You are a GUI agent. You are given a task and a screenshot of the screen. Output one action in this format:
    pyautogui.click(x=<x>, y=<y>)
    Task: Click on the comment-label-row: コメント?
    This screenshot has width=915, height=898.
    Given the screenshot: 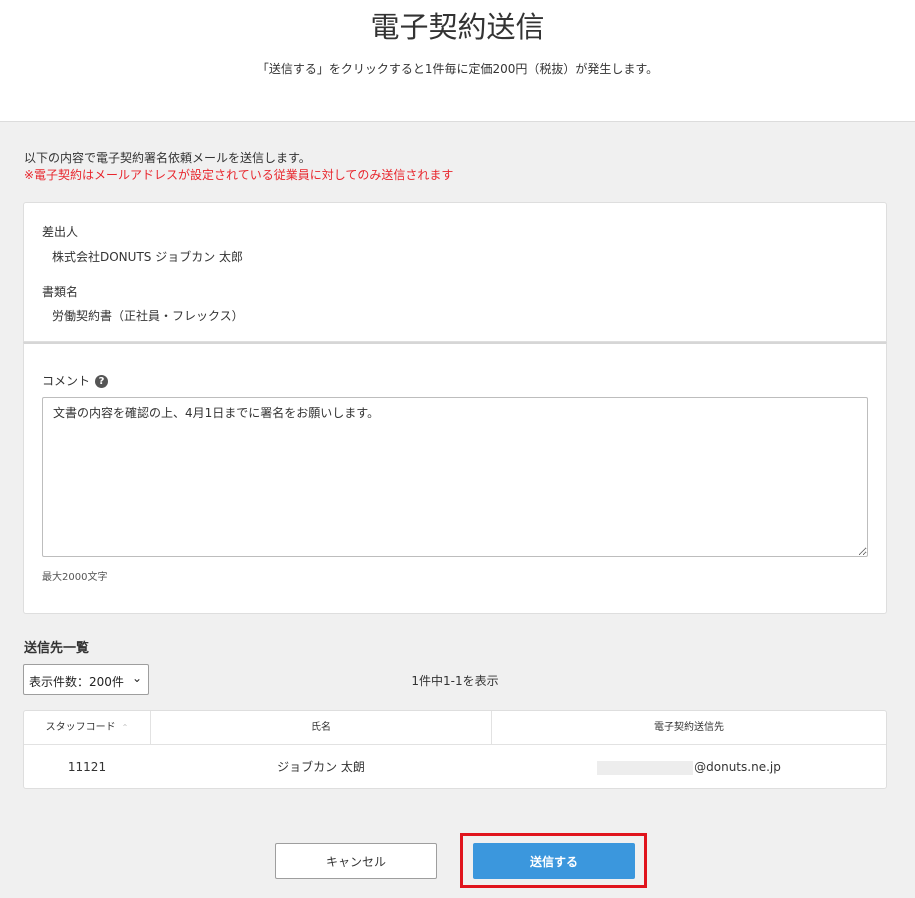 What is the action you would take?
    pyautogui.click(x=75, y=380)
    